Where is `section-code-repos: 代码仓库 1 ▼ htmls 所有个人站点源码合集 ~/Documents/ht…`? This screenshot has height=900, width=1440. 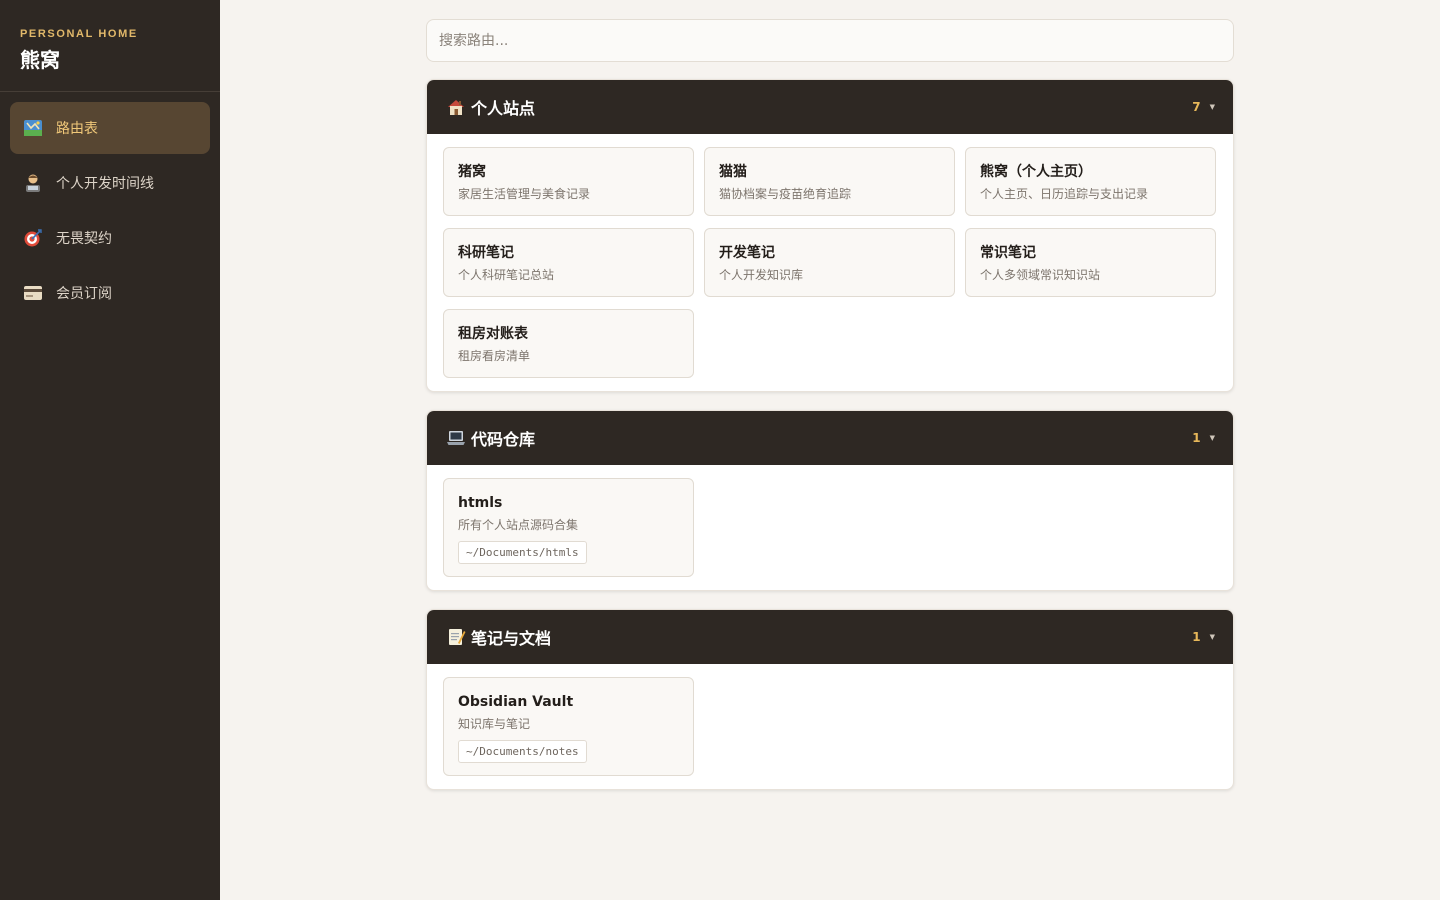
section-code-repos: 代码仓库 1 ▼ htmls 所有个人站点源码合集 ~/Documents/ht… is located at coordinates (830, 500).